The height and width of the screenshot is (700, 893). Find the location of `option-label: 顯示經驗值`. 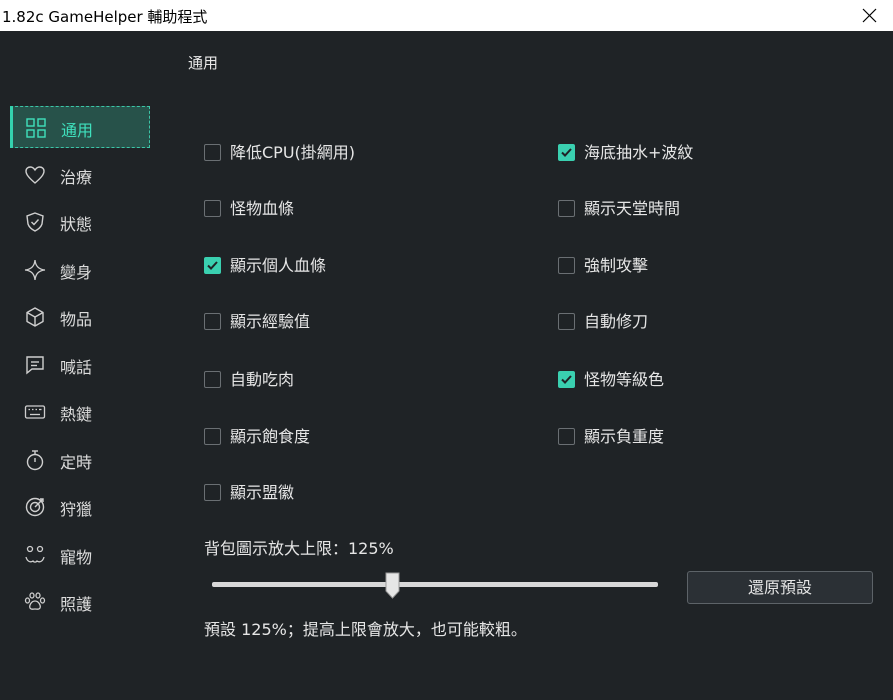

option-label: 顯示經驗值 is located at coordinates (270, 321).